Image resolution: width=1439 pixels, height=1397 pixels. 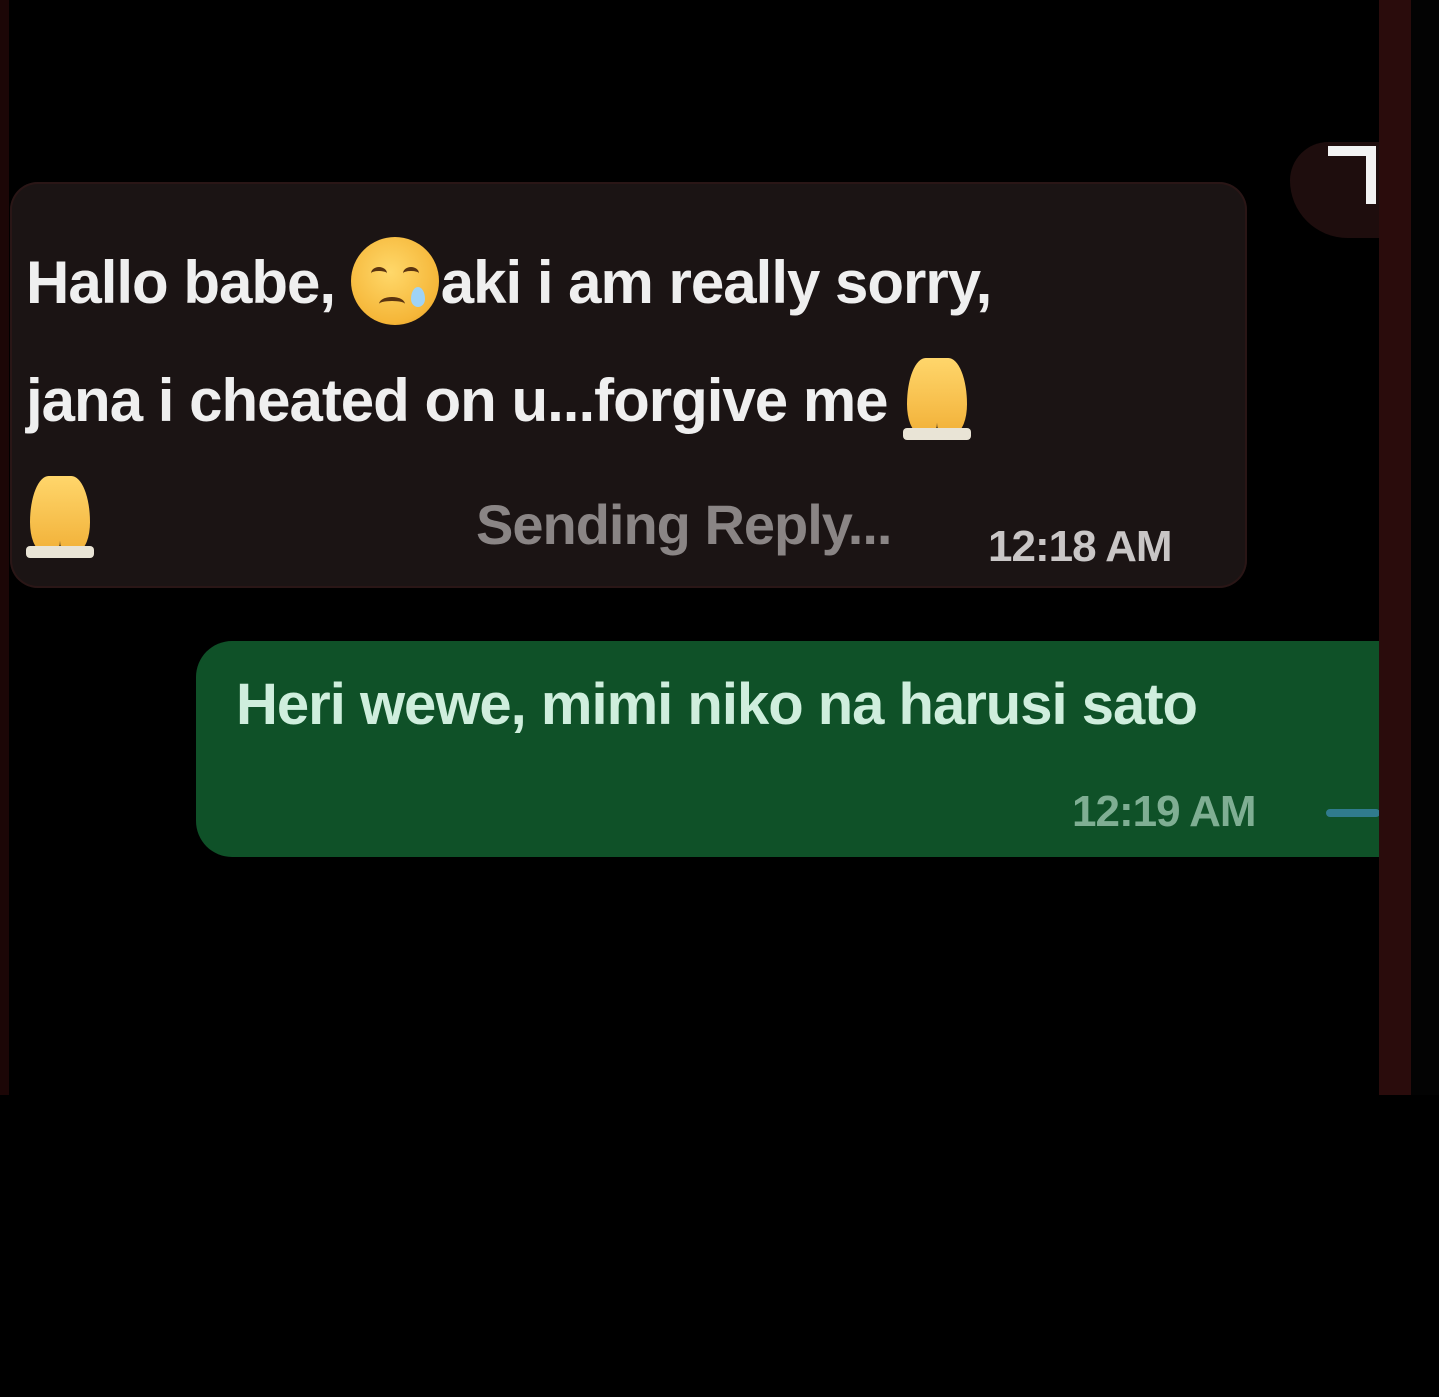 What do you see at coordinates (417, 297) in the screenshot?
I see `face-tear` at bounding box center [417, 297].